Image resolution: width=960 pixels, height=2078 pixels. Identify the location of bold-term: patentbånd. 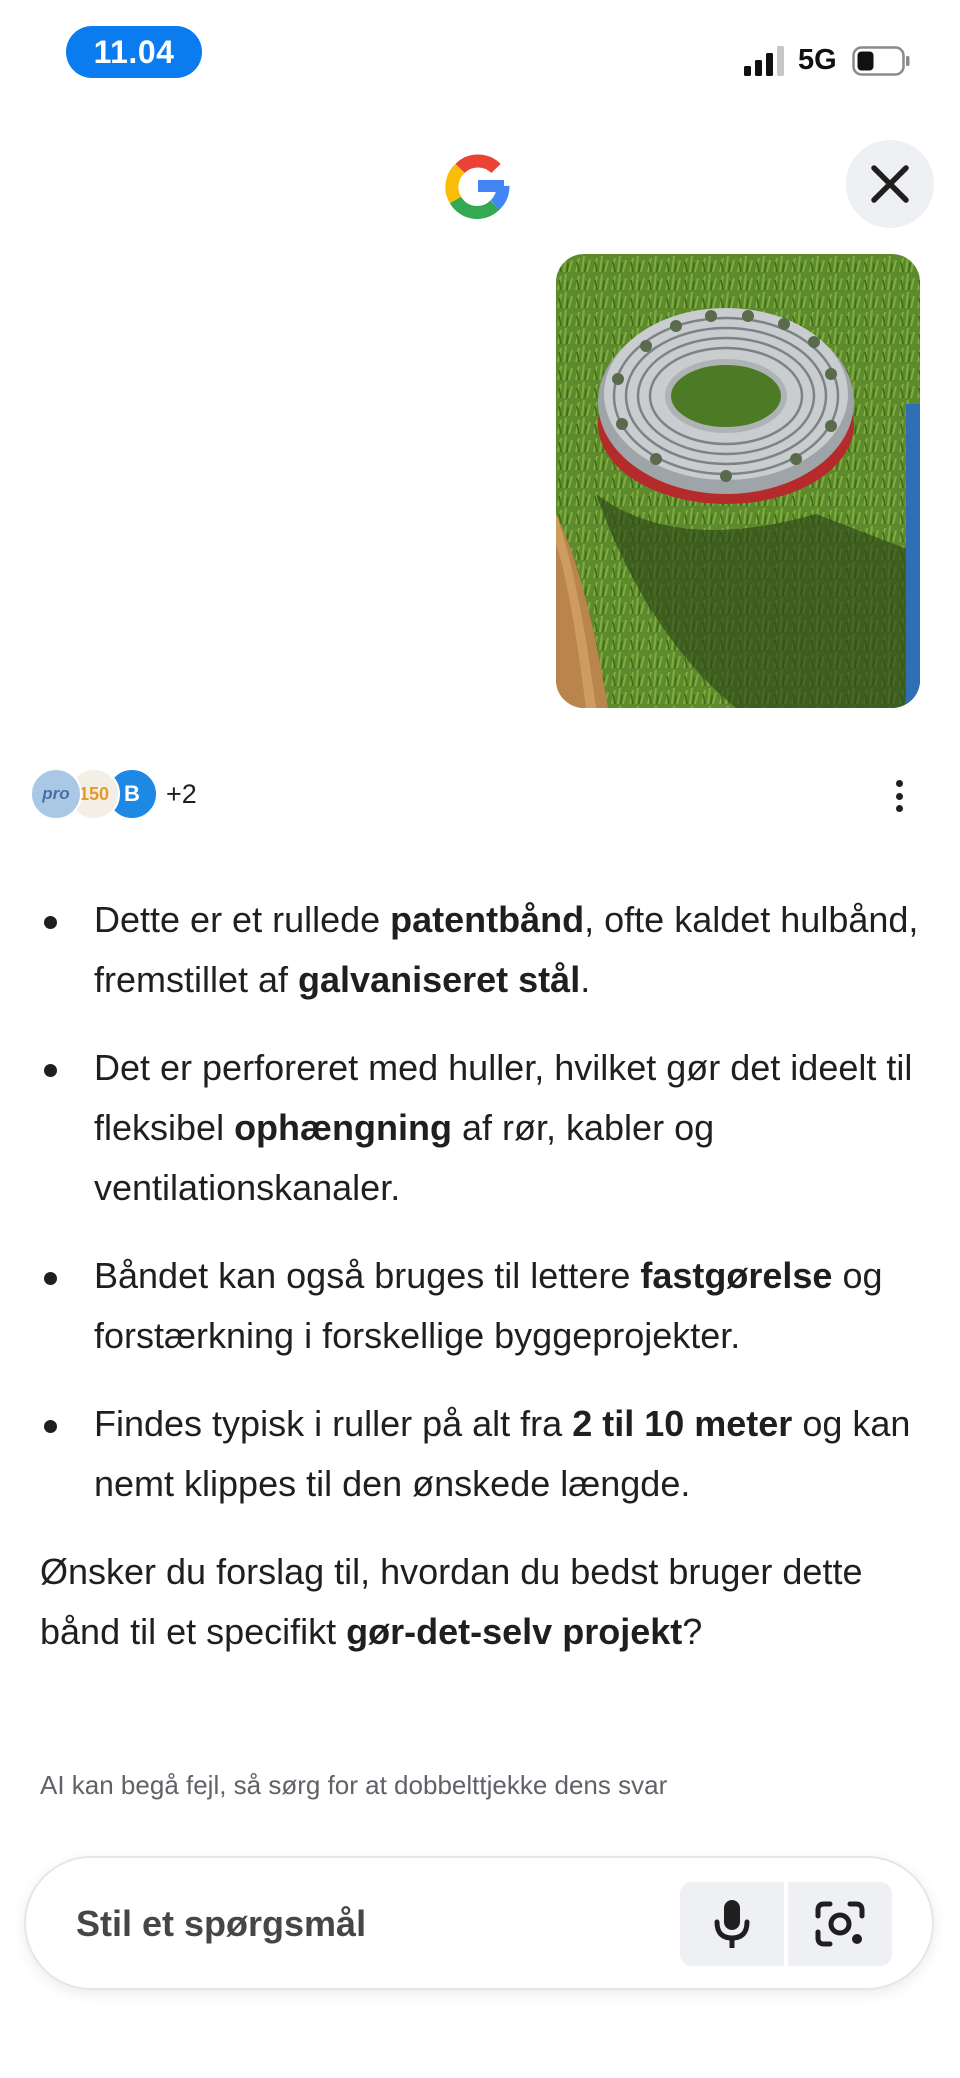
(487, 919).